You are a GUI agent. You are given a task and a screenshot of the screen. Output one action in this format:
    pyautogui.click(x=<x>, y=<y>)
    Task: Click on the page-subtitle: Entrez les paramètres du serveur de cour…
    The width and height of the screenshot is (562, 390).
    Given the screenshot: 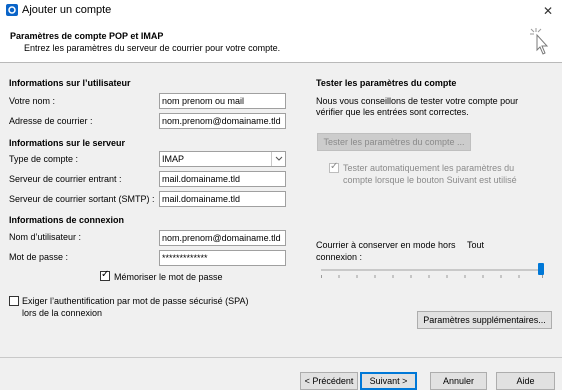 What is the action you would take?
    pyautogui.click(x=152, y=48)
    